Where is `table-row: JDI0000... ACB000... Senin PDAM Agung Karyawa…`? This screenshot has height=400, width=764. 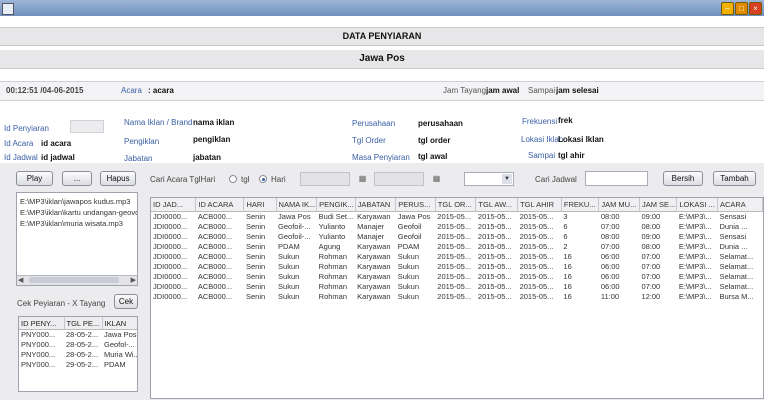 table-row: JDI0000... ACB000... Senin PDAM Agung Karyawa… is located at coordinates (457, 247).